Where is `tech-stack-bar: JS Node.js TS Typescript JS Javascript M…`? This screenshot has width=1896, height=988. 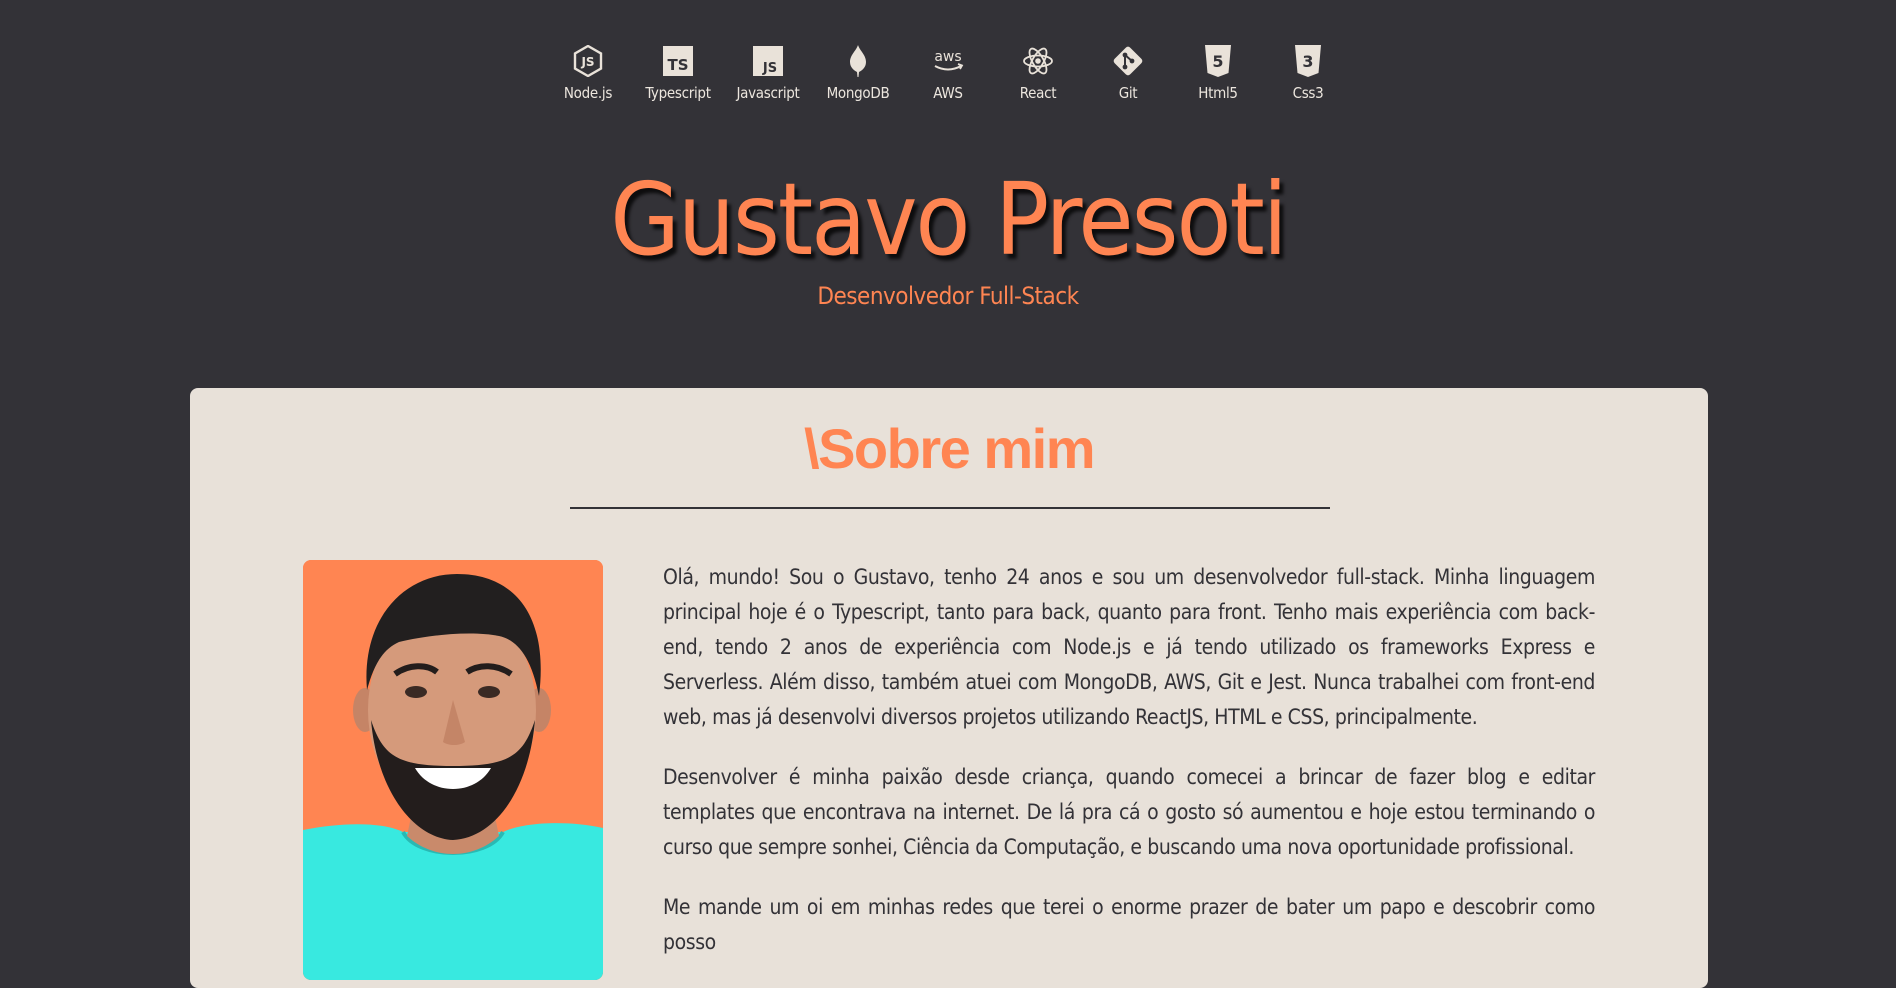 tech-stack-bar: JS Node.js TS Typescript JS Javascript M… is located at coordinates (948, 73).